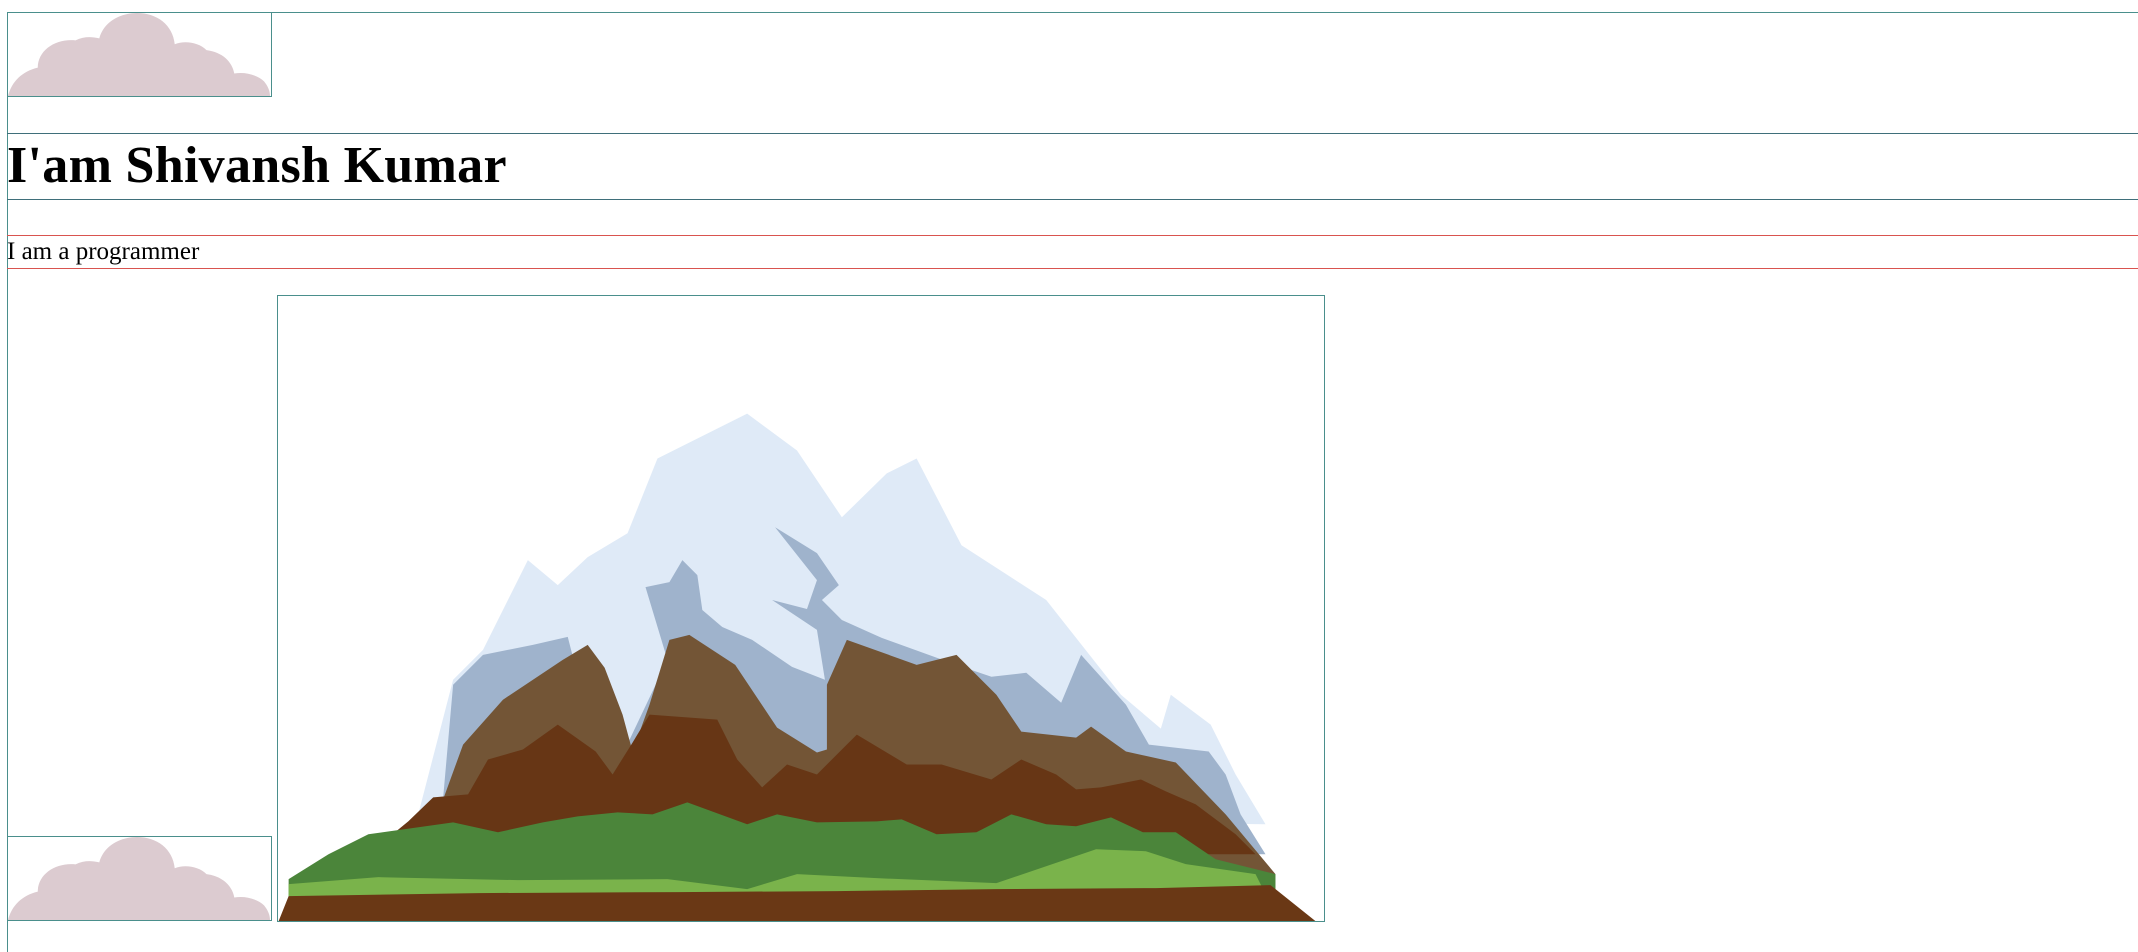 The width and height of the screenshot is (2138, 952). Describe the element at coordinates (103, 251) in the screenshot. I see `tagline-text: I am a programmer` at that location.